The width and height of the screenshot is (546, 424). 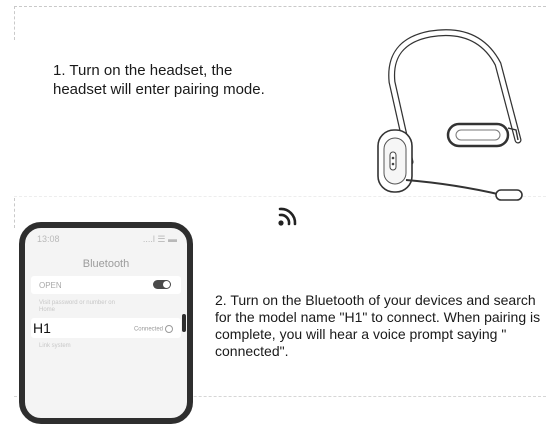 I want to click on device-row-h1: H1 Connected, so click(x=106, y=328).